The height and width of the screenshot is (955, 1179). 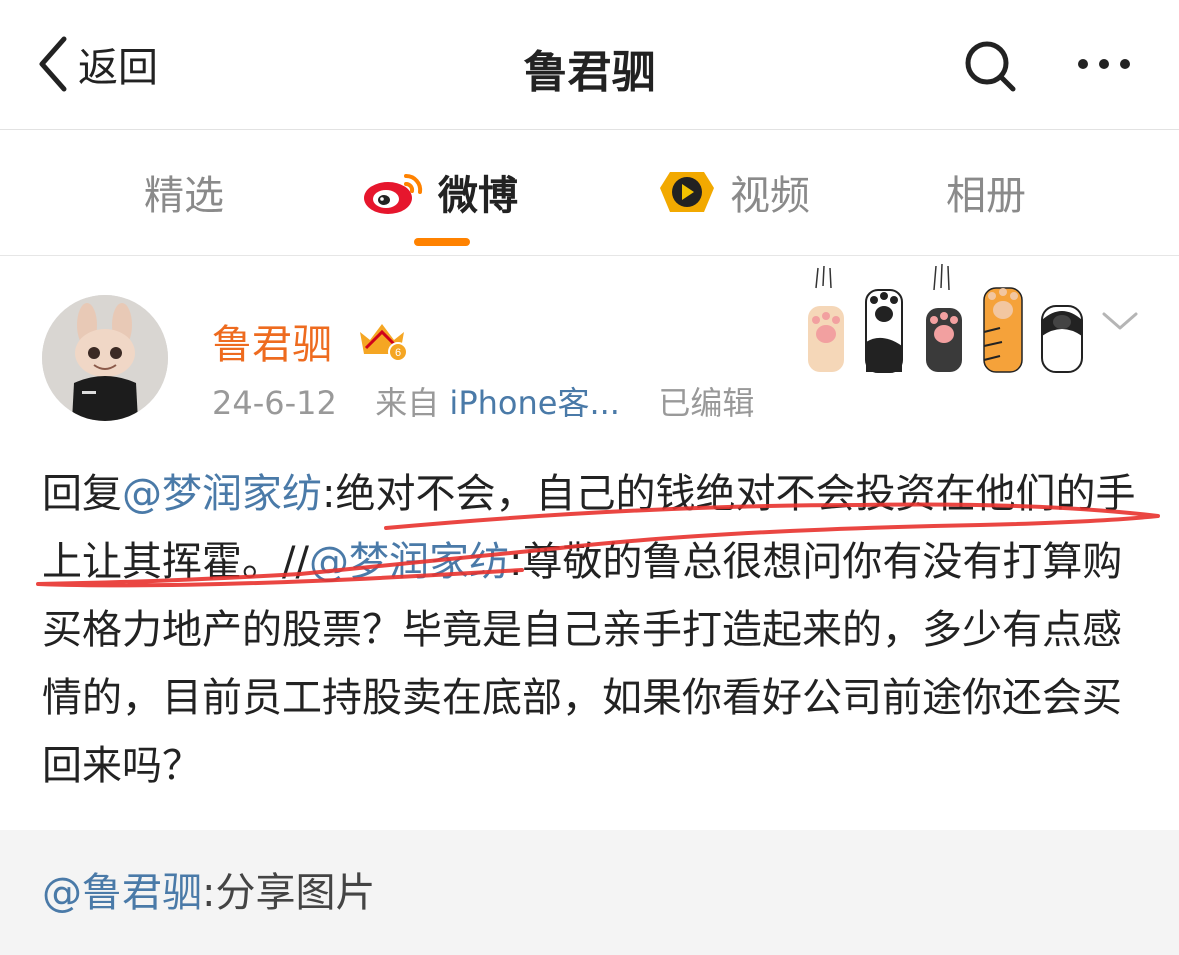 I want to click on top-nav-bar: 返回 鲁君驷, so click(x=589, y=65).